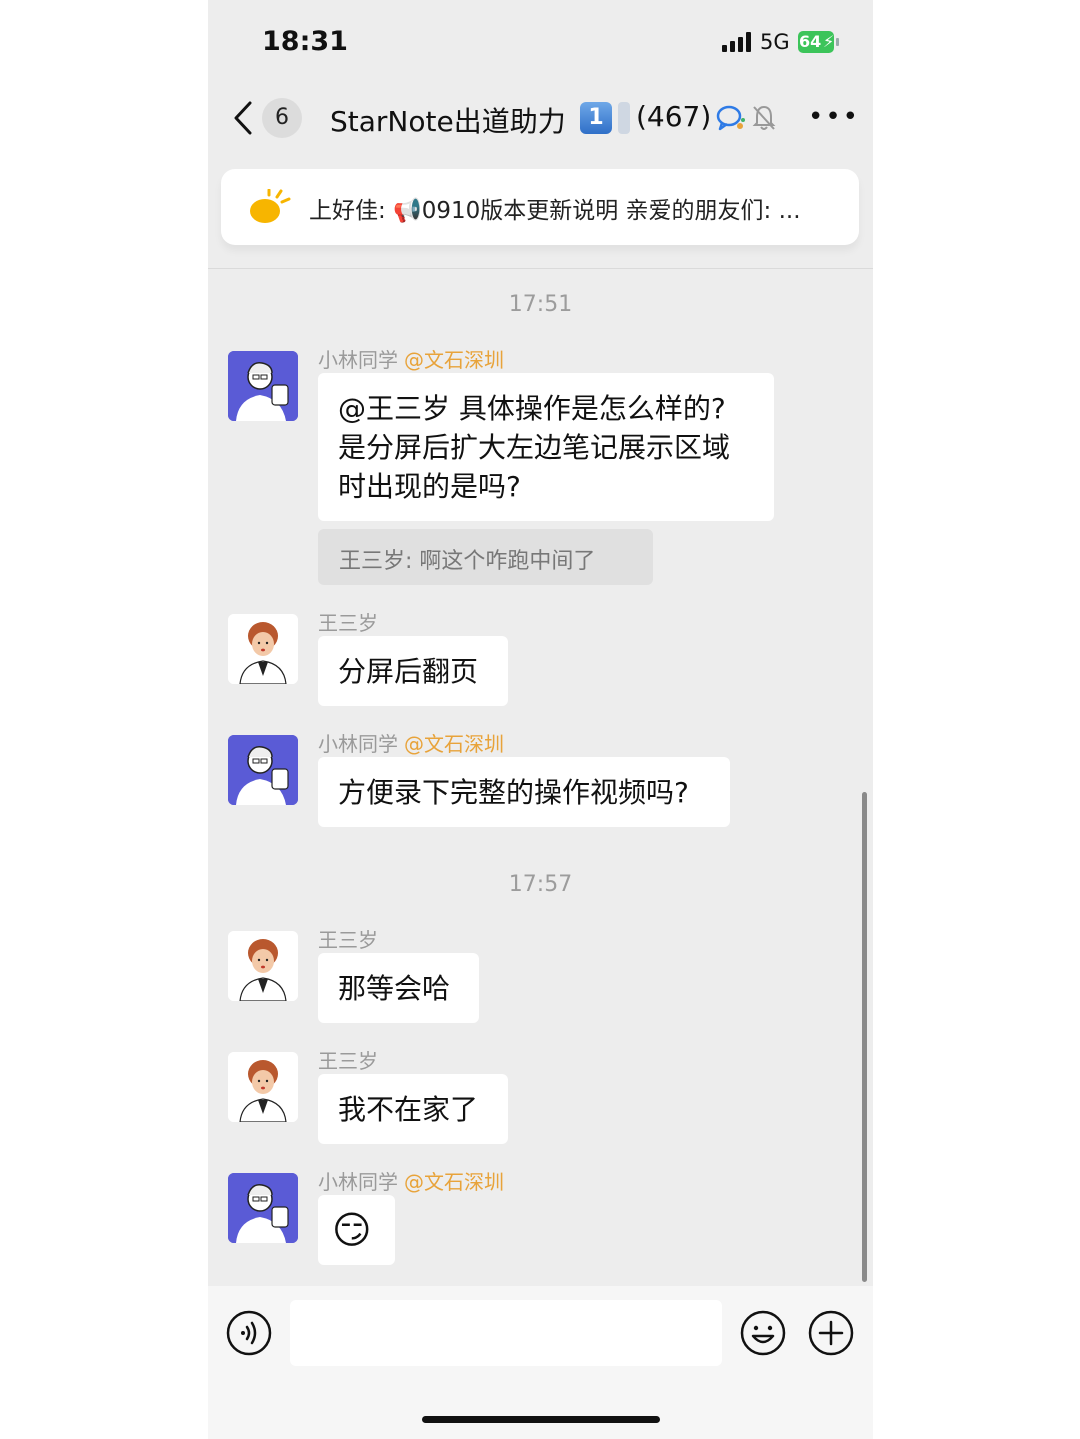 The width and height of the screenshot is (1080, 1439). Describe the element at coordinates (864, 1037) in the screenshot. I see `scrollbar` at that location.